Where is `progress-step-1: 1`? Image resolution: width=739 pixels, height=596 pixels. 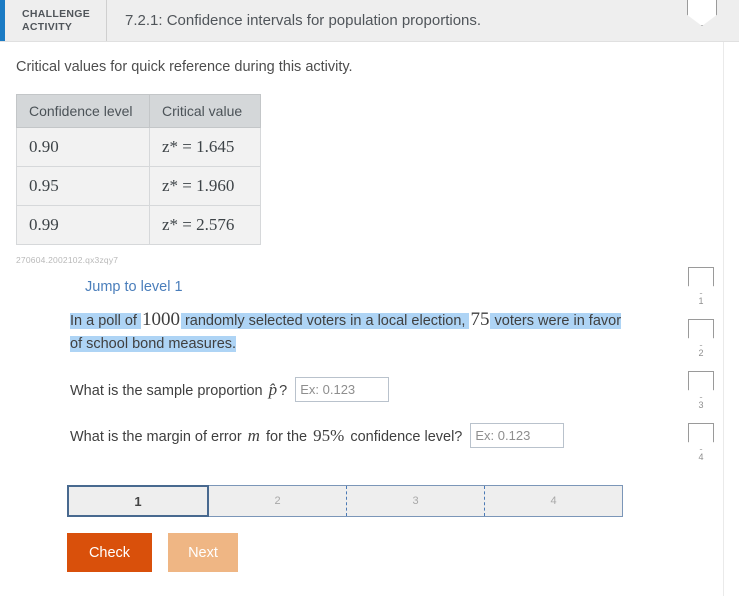
progress-step-1: 1 is located at coordinates (138, 501).